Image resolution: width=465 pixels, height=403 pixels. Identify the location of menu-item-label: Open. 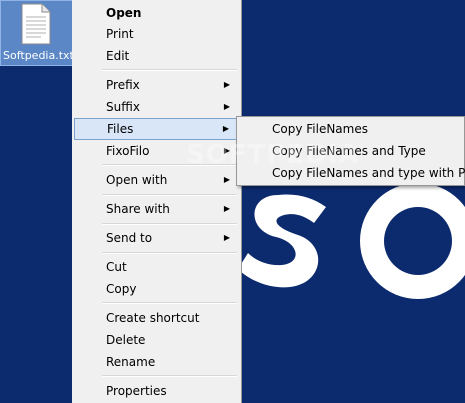
(124, 13).